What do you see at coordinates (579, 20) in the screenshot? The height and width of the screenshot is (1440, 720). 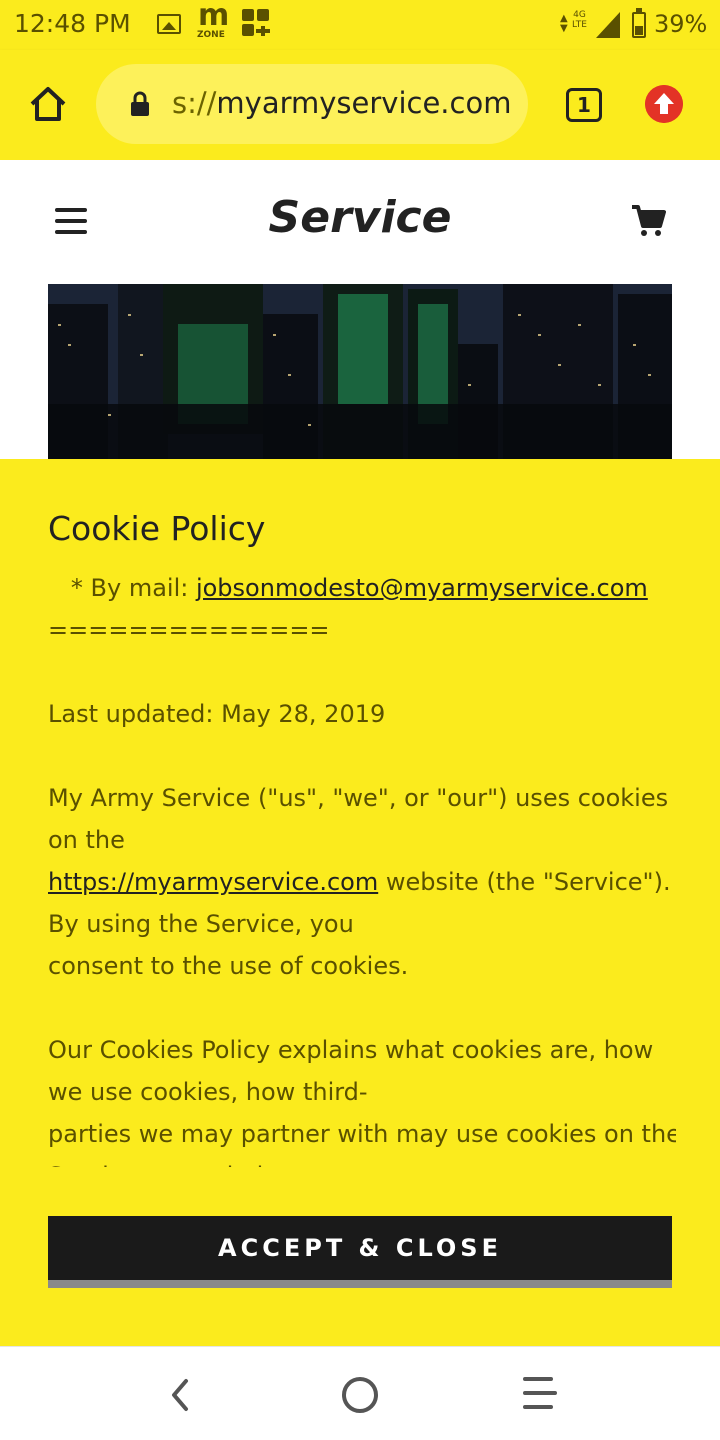 I see `network-type: 4G LTE` at bounding box center [579, 20].